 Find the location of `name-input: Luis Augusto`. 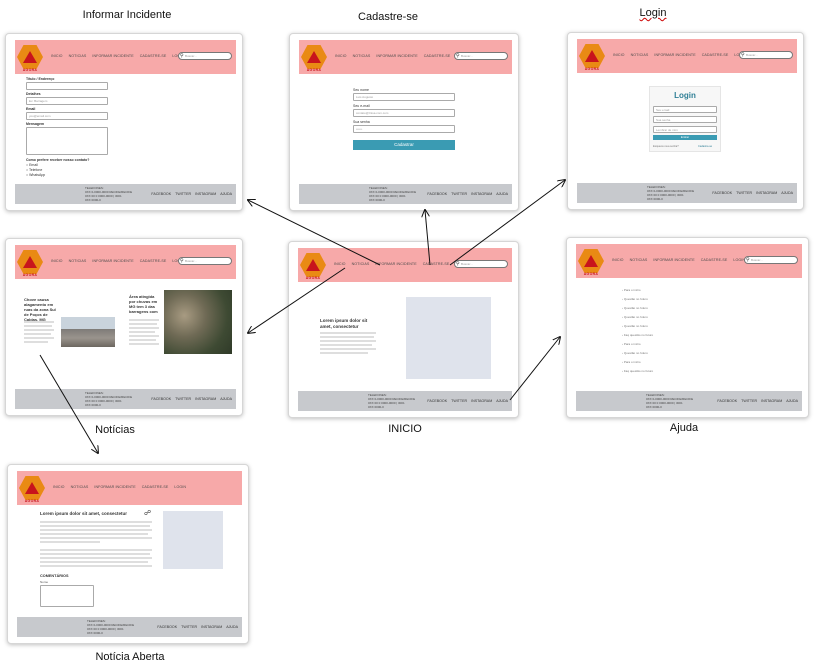

name-input: Luis Augusto is located at coordinates (404, 97).